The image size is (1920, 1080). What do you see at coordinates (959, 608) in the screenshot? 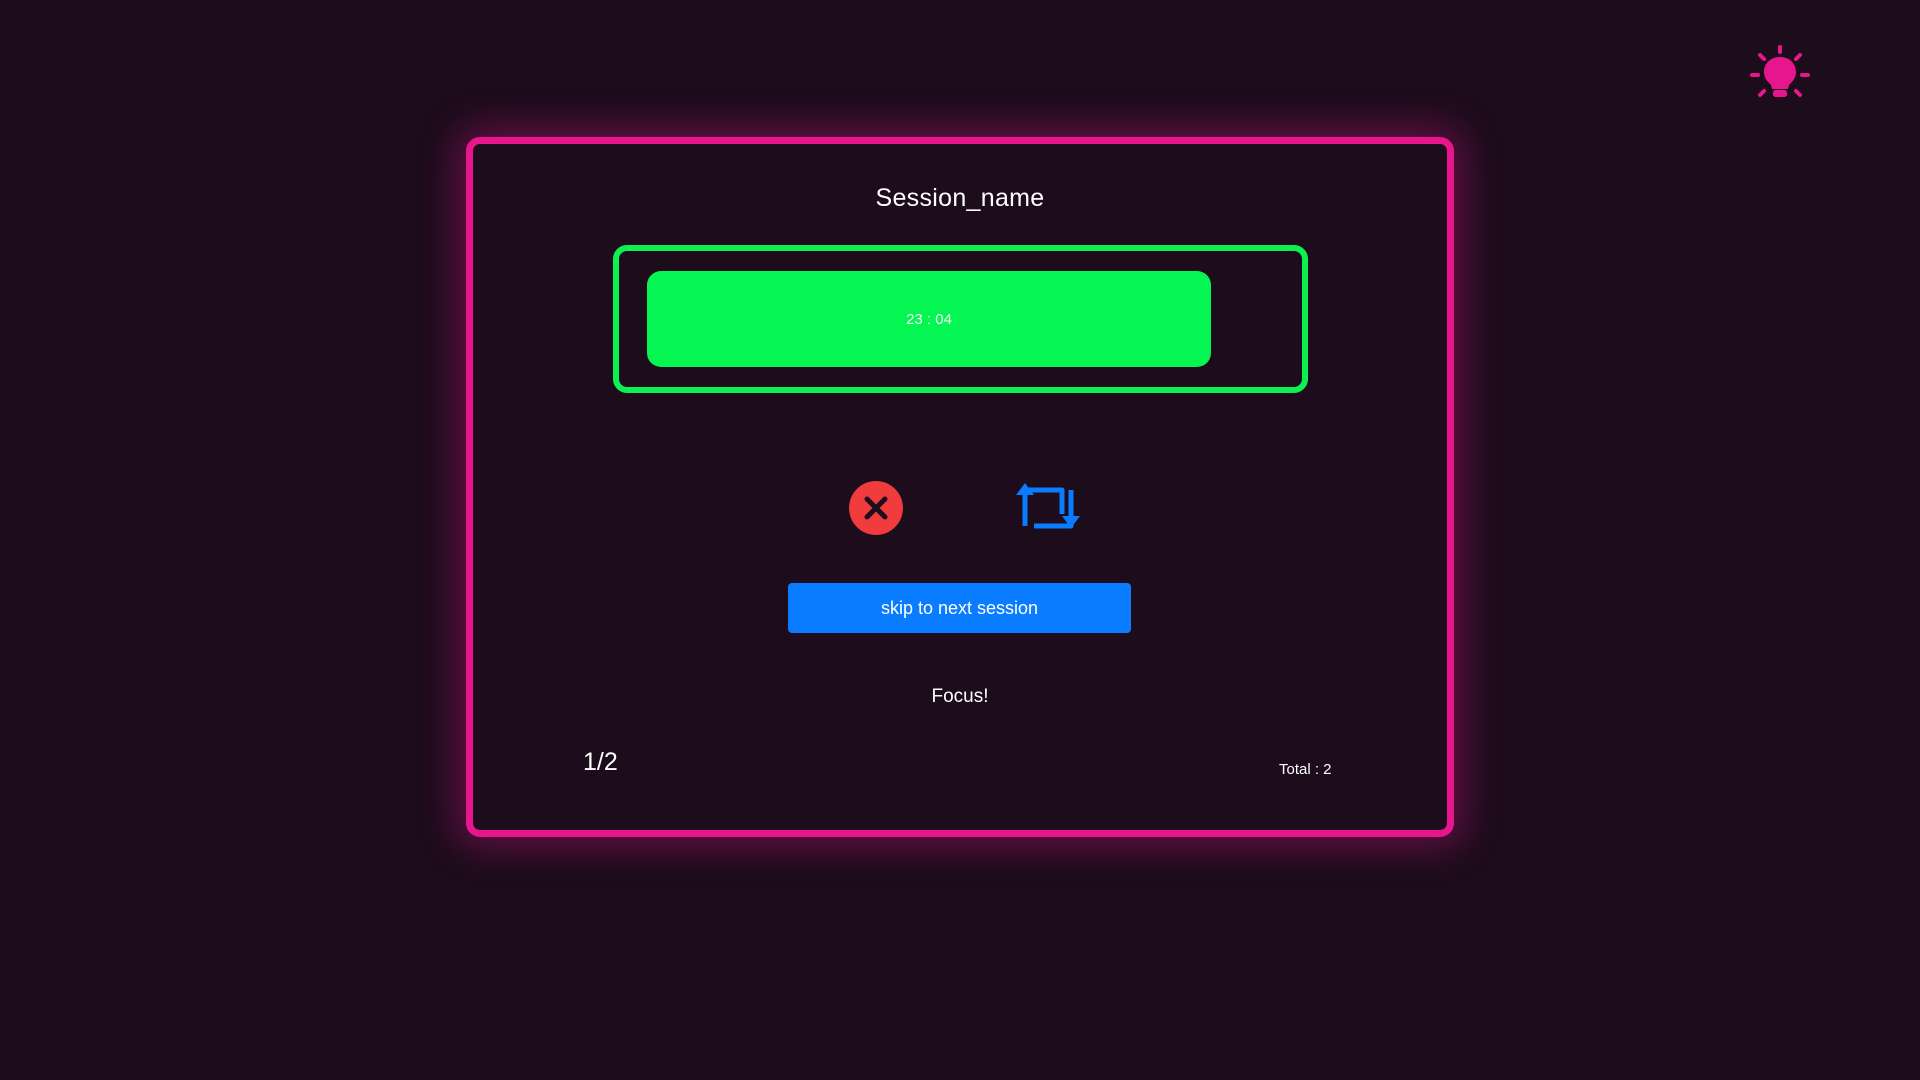
I see `skip-session-button: skip to next session` at bounding box center [959, 608].